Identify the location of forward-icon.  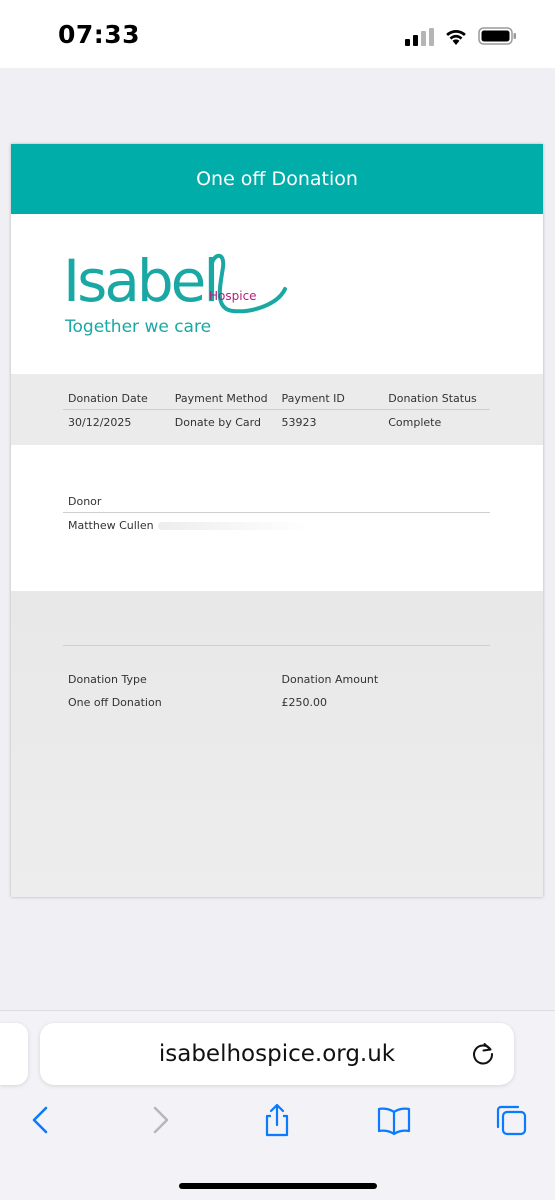
(160, 1120).